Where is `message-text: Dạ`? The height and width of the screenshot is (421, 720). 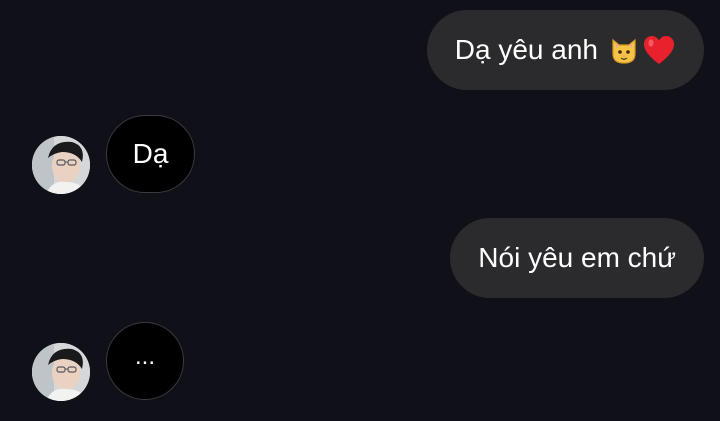 message-text: Dạ is located at coordinates (150, 153).